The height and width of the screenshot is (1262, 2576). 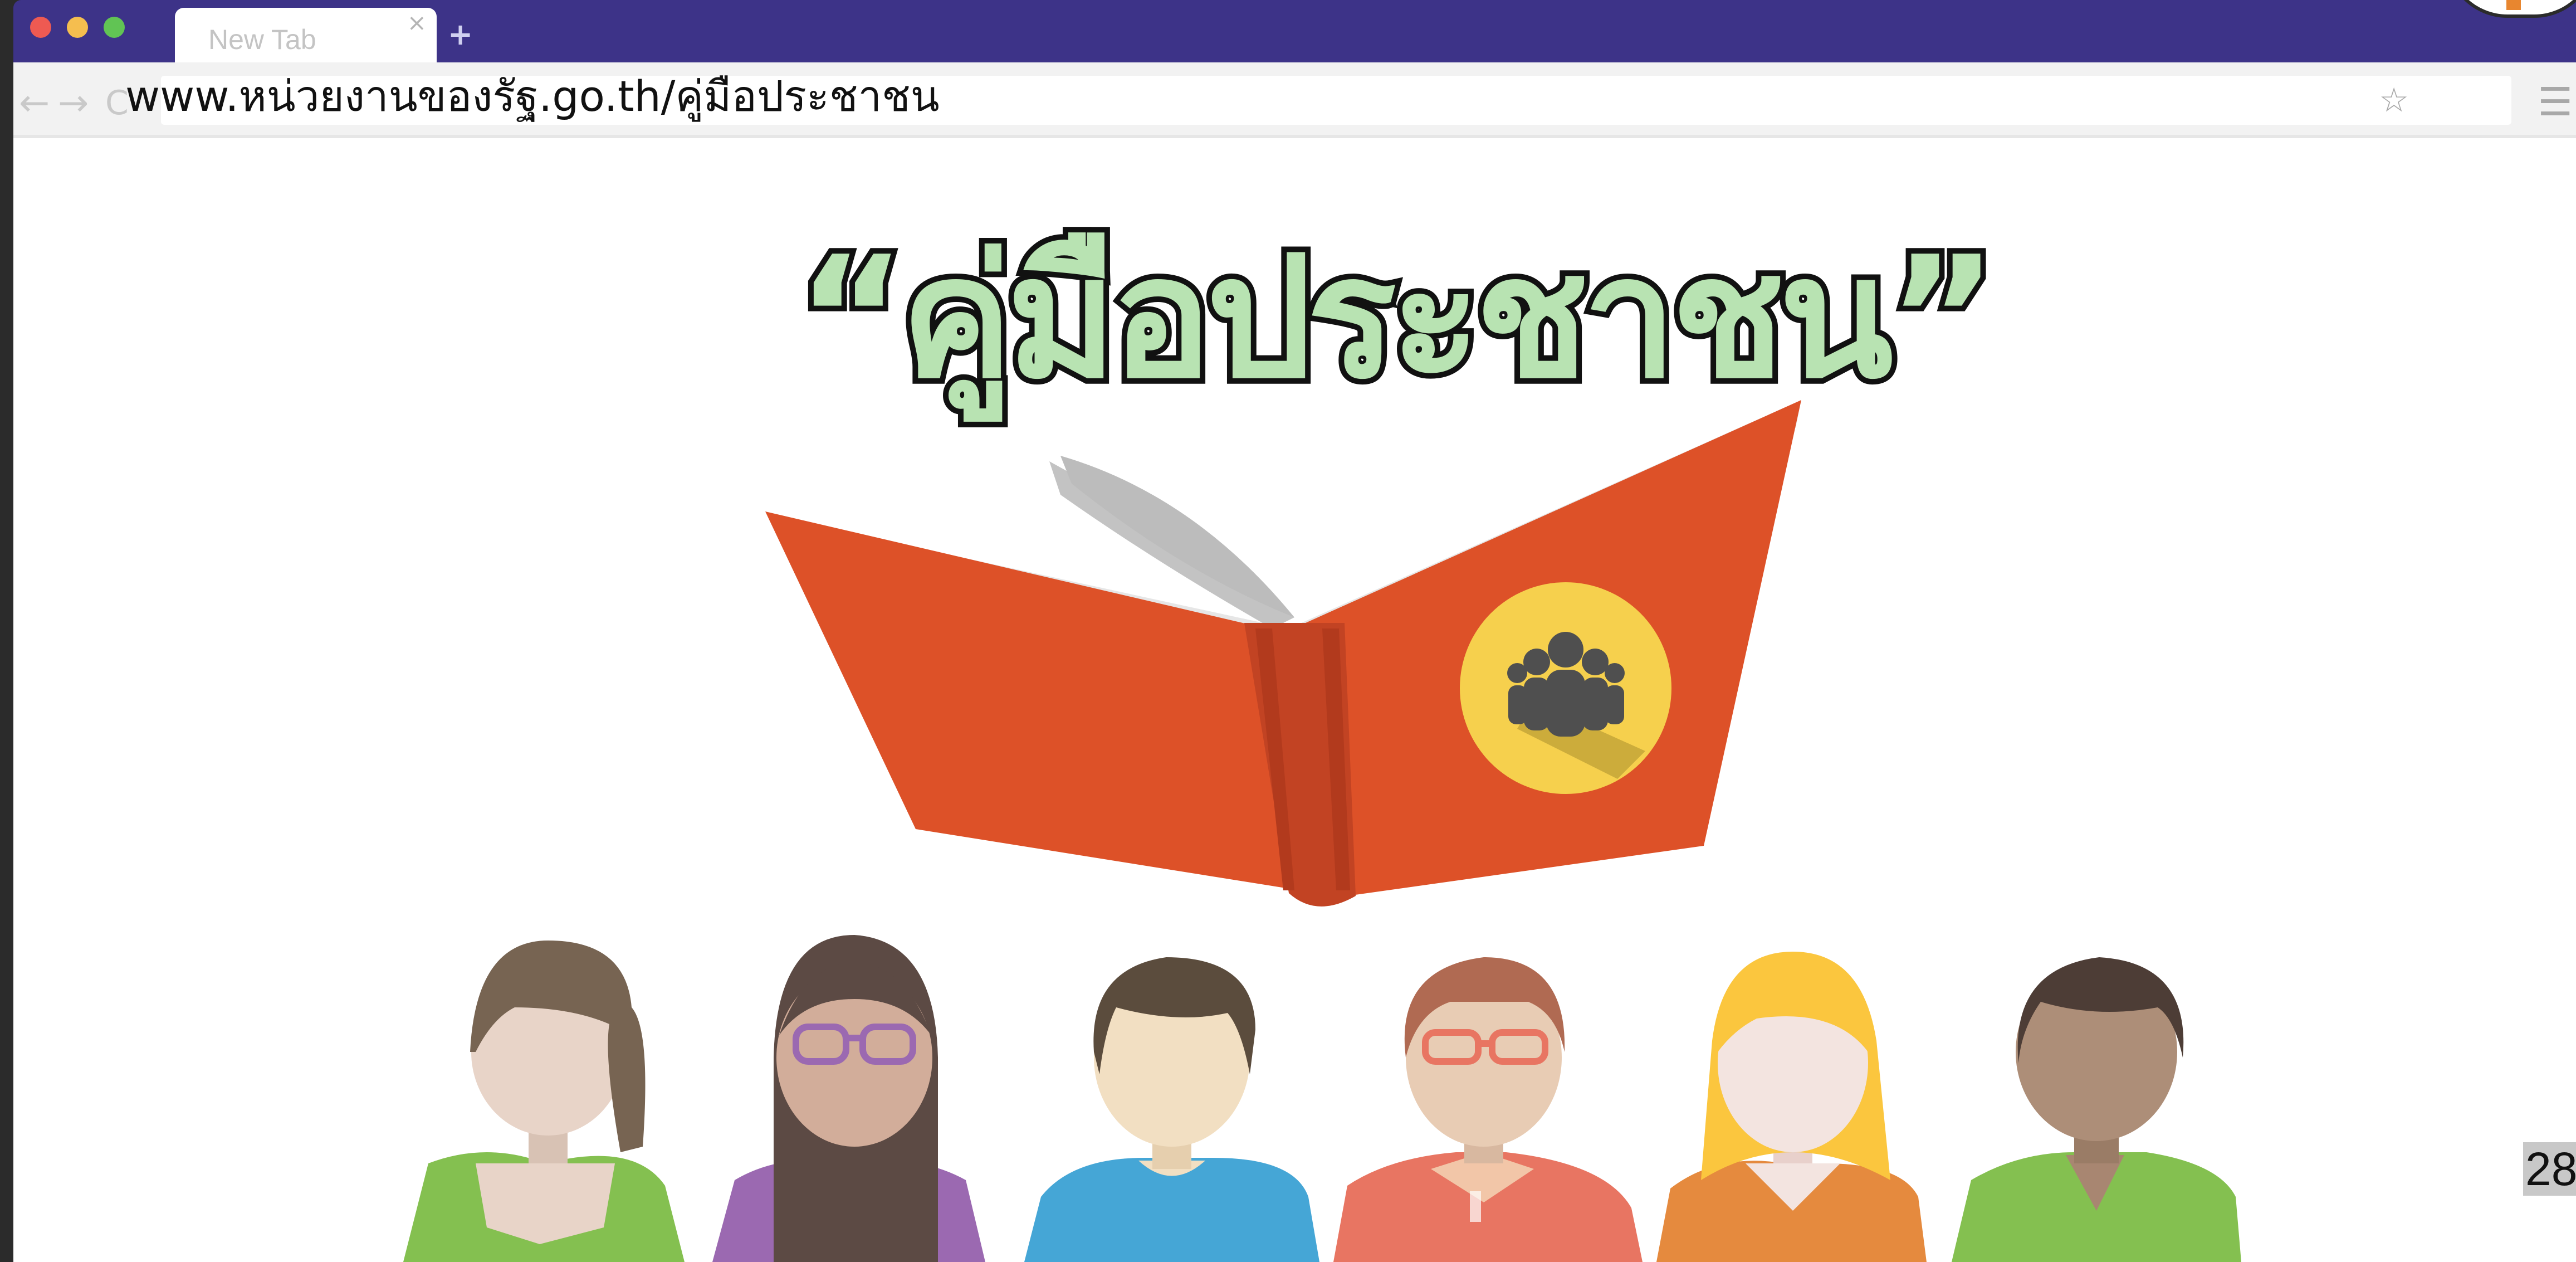 What do you see at coordinates (461, 34) in the screenshot?
I see `new-tab-button: +` at bounding box center [461, 34].